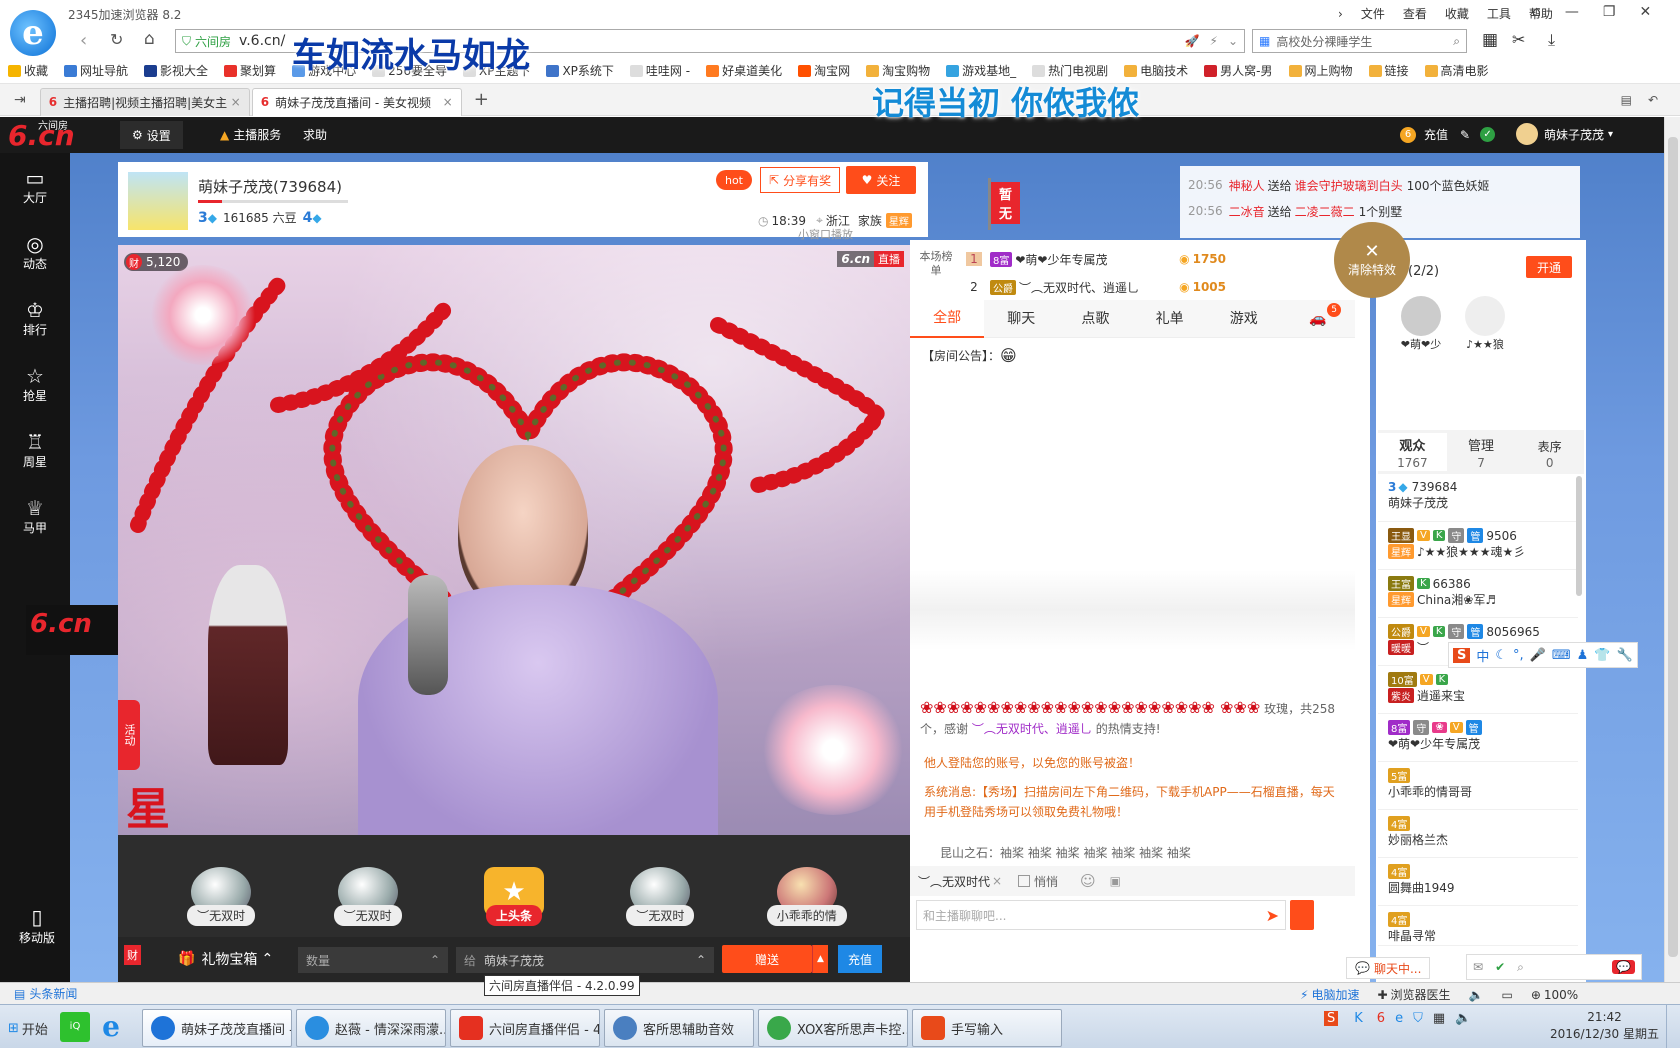 The width and height of the screenshot is (1680, 1048). What do you see at coordinates (514, 886) in the screenshot?
I see `headline-gift: ★ 上头条` at bounding box center [514, 886].